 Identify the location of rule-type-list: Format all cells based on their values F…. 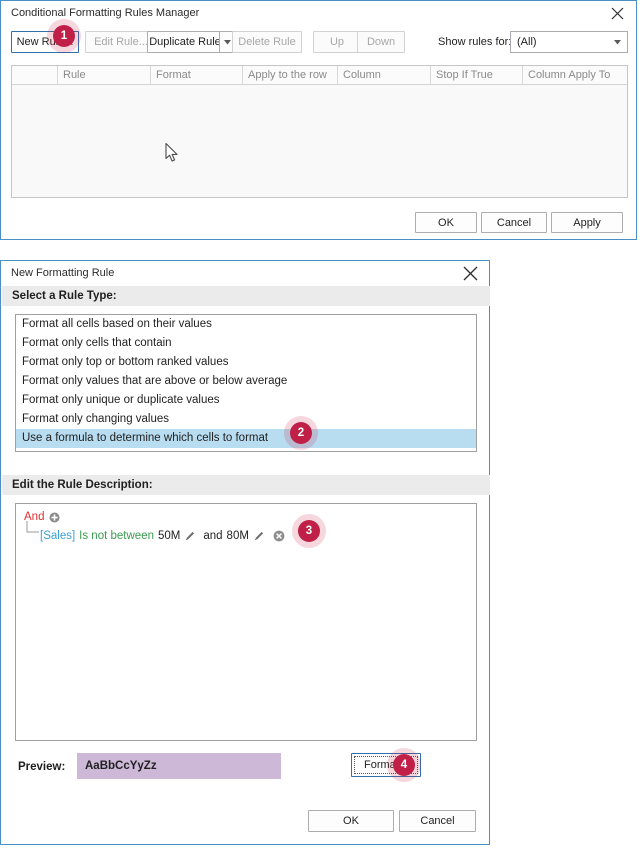
(246, 383).